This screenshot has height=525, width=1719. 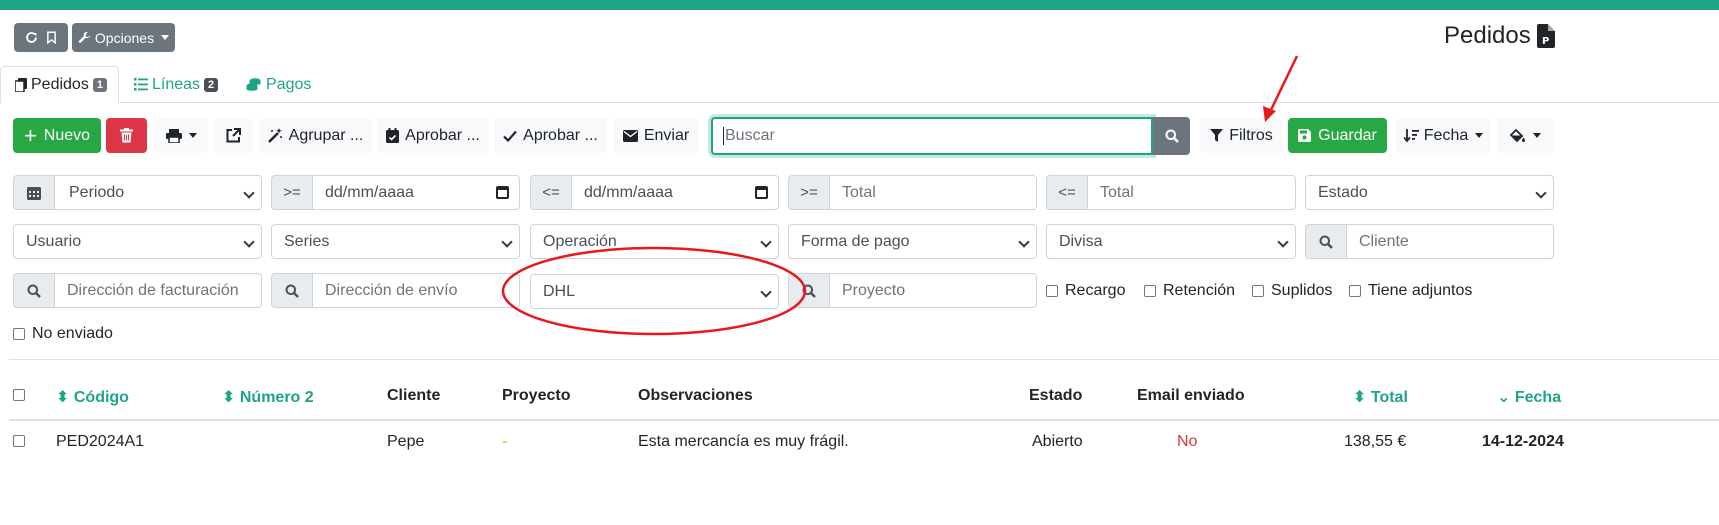 What do you see at coordinates (723, 136) in the screenshot?
I see `text-caret` at bounding box center [723, 136].